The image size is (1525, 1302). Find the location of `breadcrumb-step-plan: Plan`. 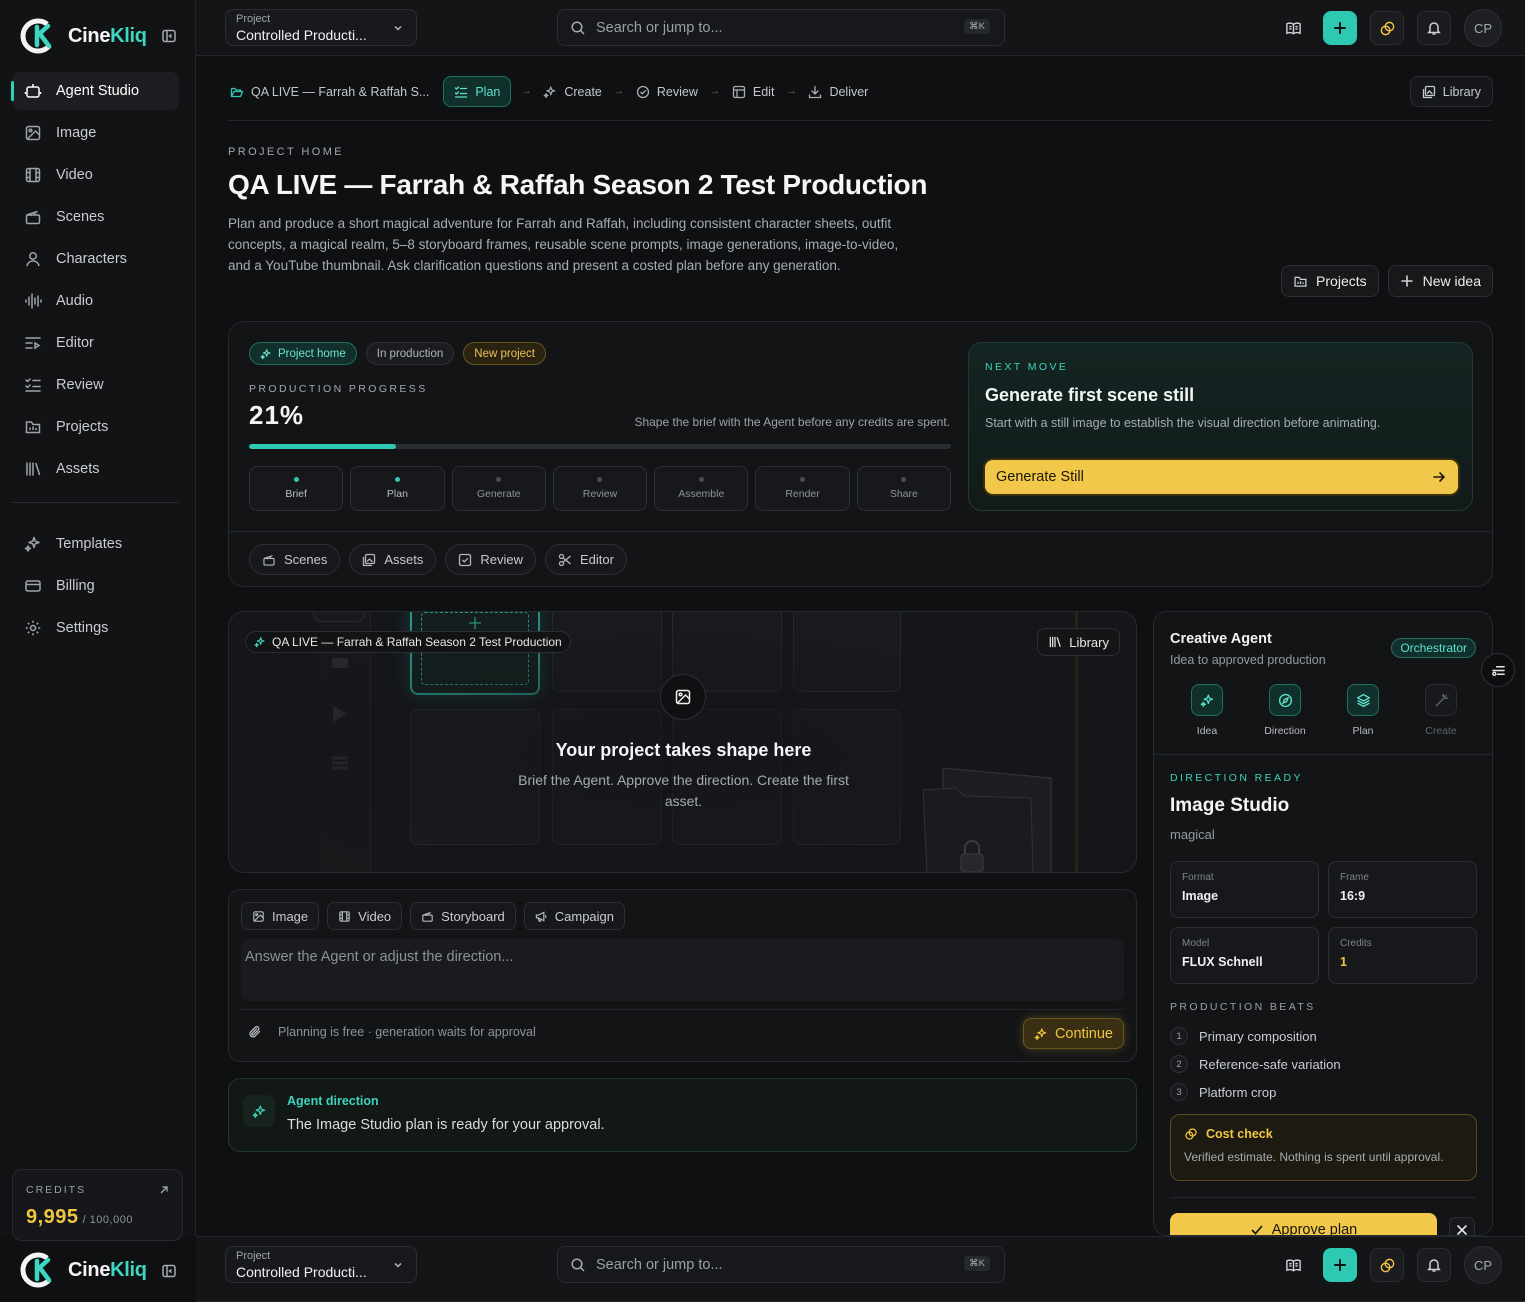

breadcrumb-step-plan: Plan is located at coordinates (477, 91).